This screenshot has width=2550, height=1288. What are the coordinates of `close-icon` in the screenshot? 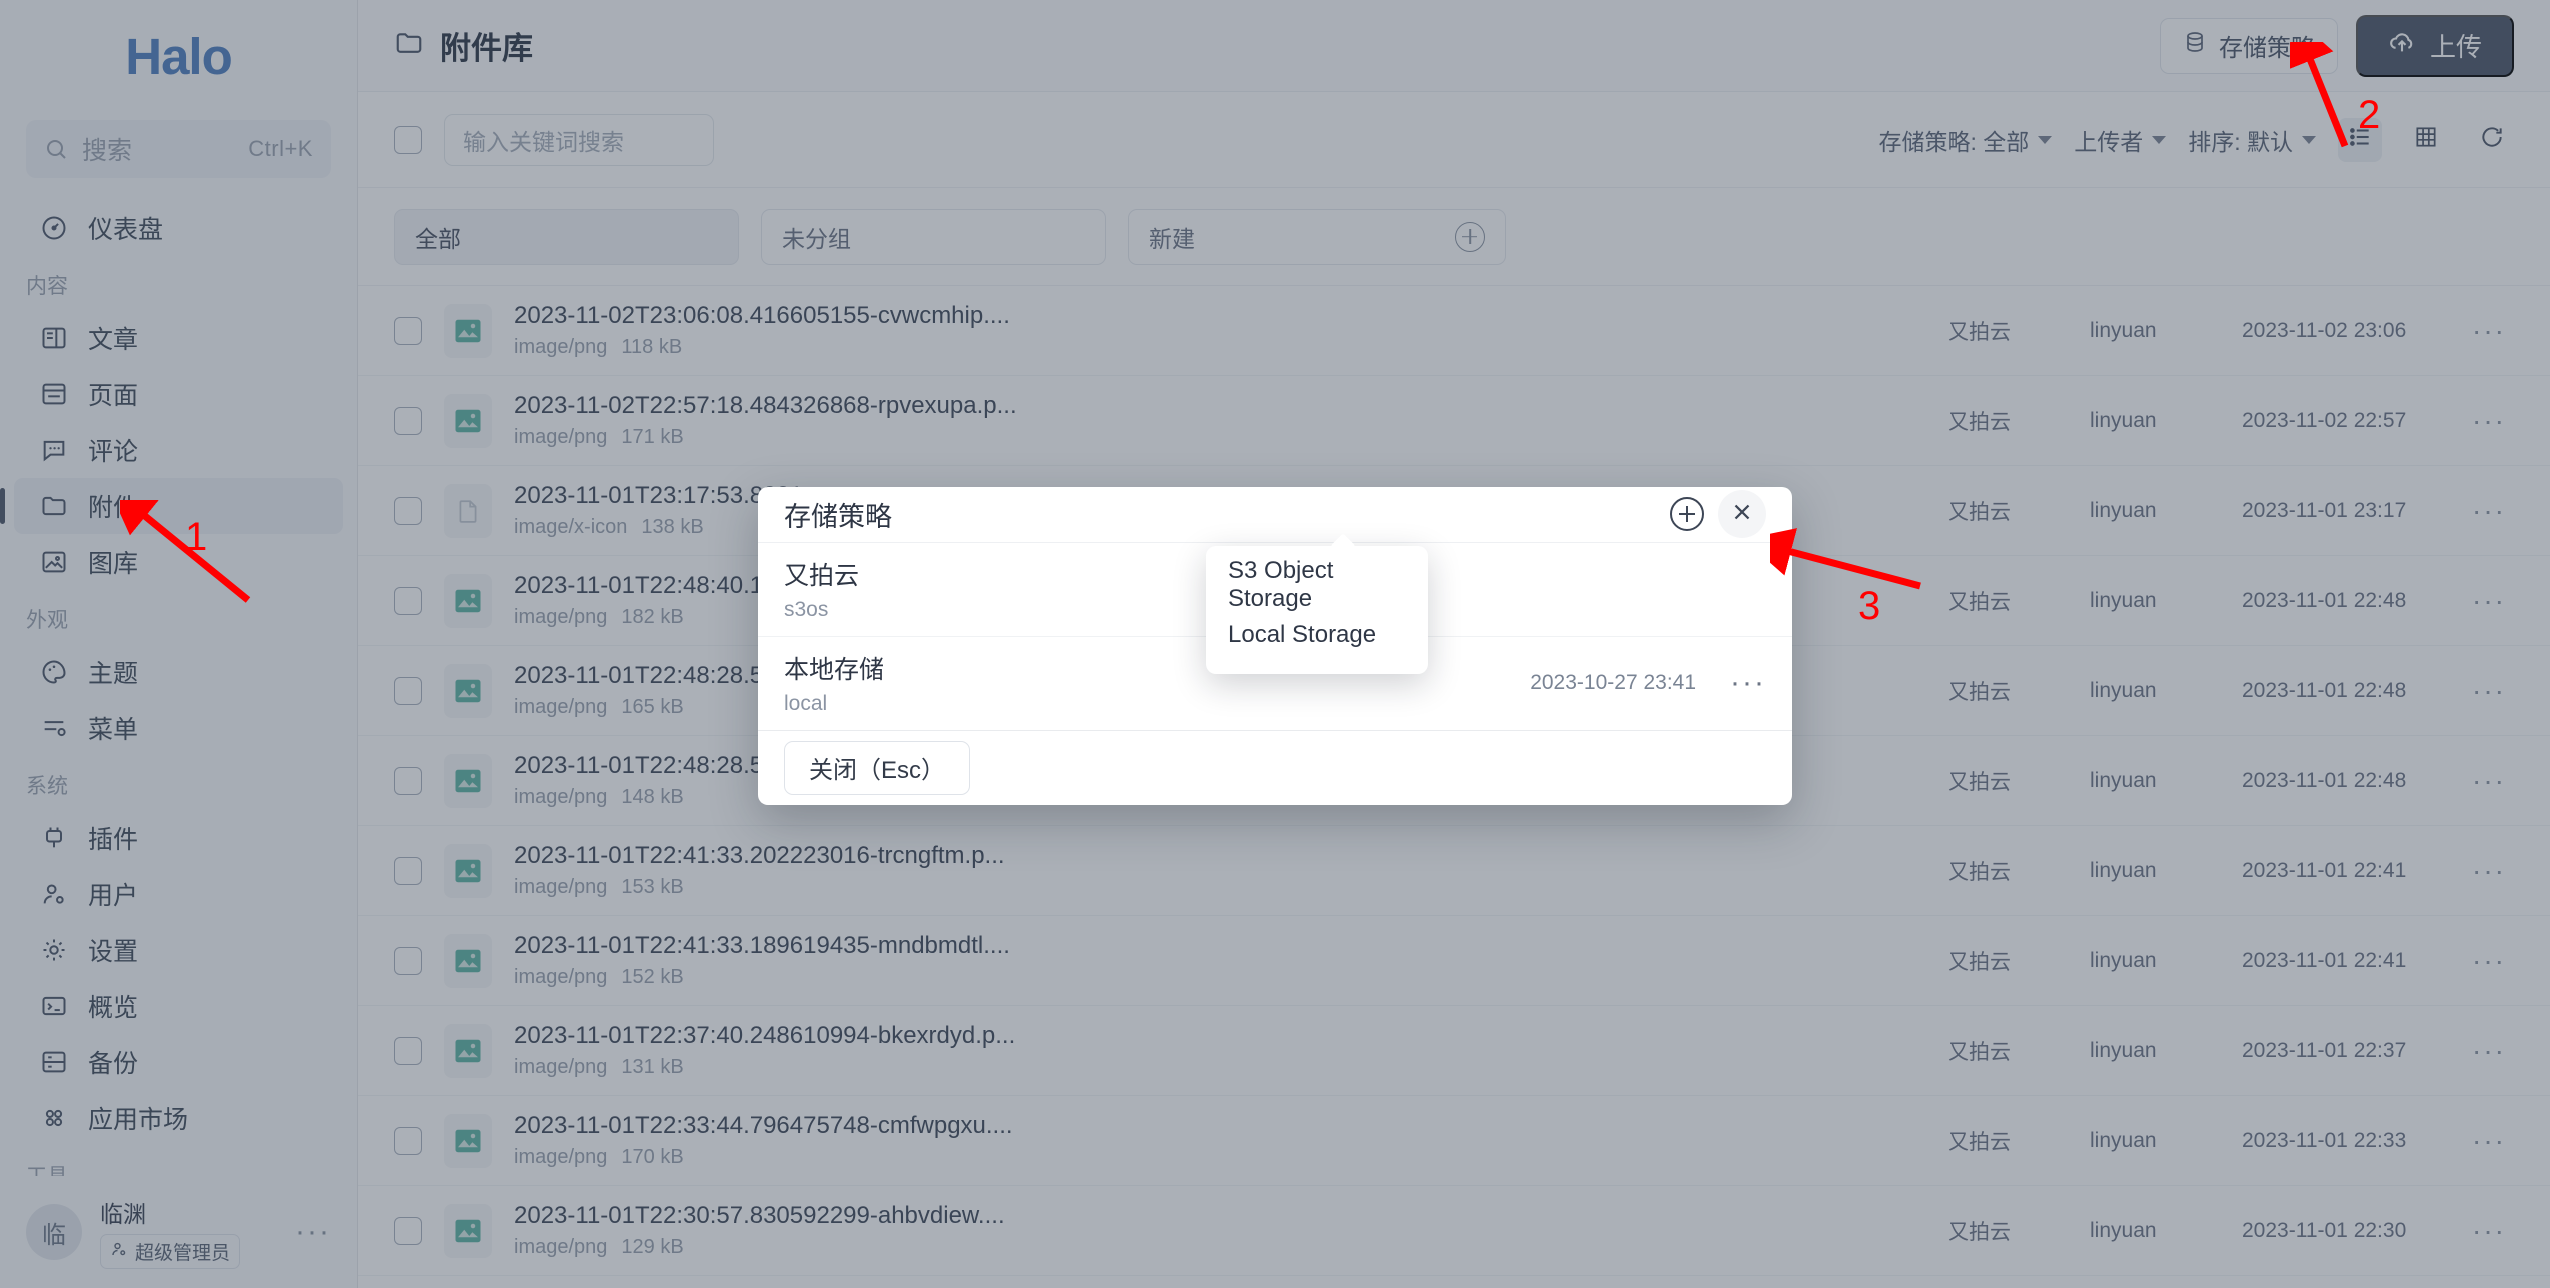 It's located at (1742, 514).